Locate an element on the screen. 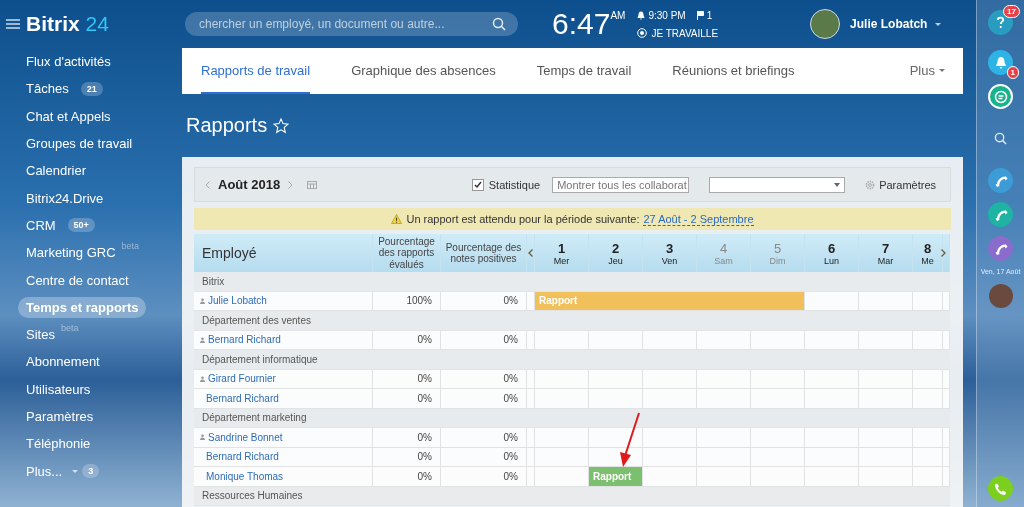 The width and height of the screenshot is (1024, 507). chat-icon is located at coordinates (1000, 96).